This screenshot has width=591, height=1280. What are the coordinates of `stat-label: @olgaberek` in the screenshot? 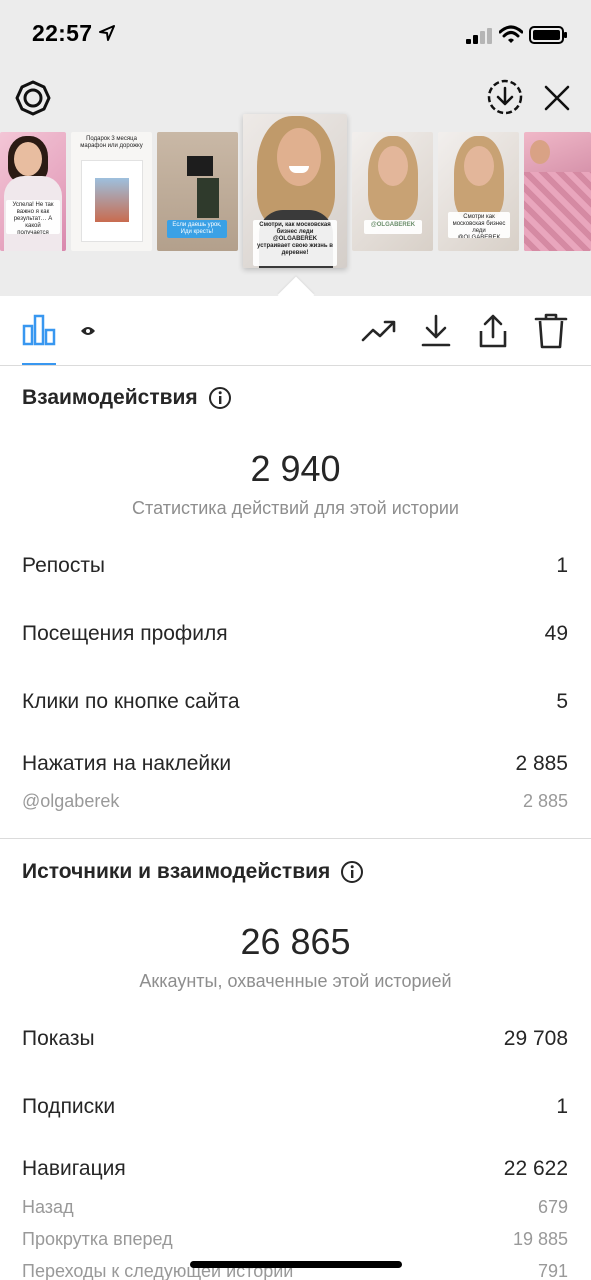 It's located at (71, 801).